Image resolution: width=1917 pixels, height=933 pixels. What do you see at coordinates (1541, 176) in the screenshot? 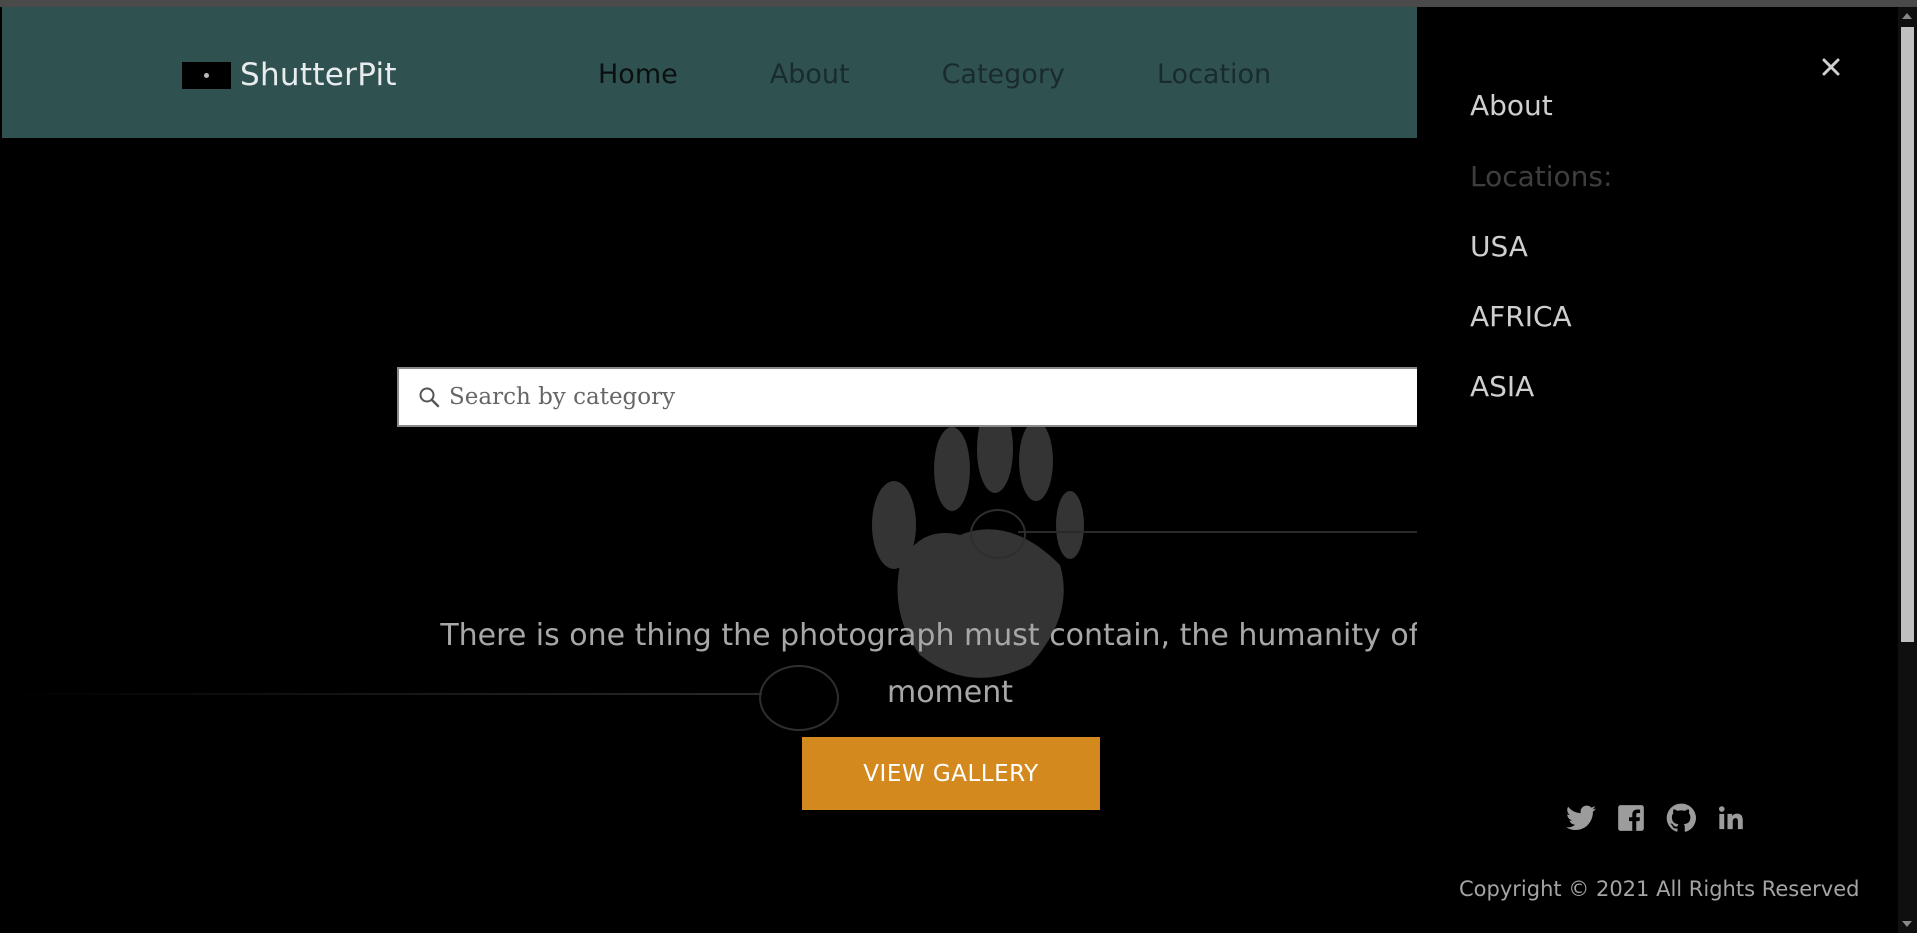
I see `drawer-locations-heading: Locations:` at bounding box center [1541, 176].